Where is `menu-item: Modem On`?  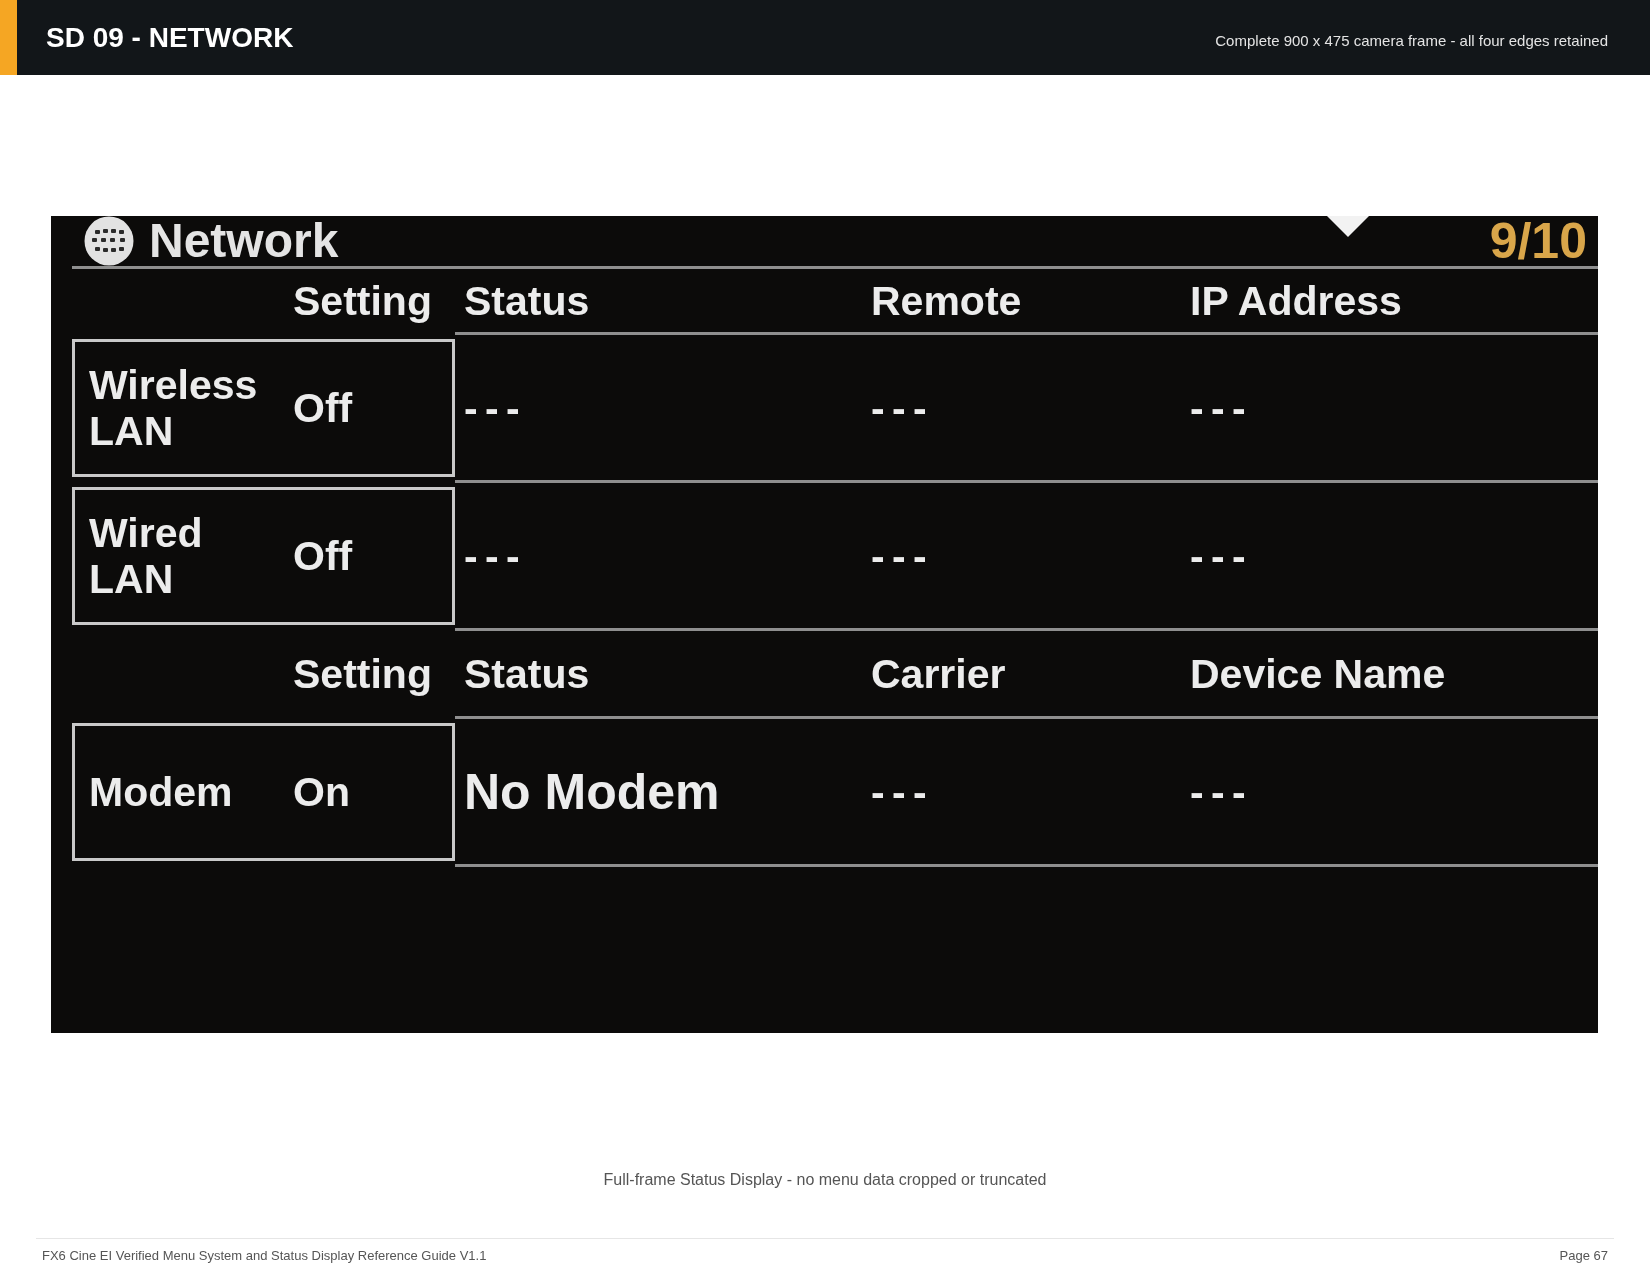
menu-item: Modem On is located at coordinates (263, 791).